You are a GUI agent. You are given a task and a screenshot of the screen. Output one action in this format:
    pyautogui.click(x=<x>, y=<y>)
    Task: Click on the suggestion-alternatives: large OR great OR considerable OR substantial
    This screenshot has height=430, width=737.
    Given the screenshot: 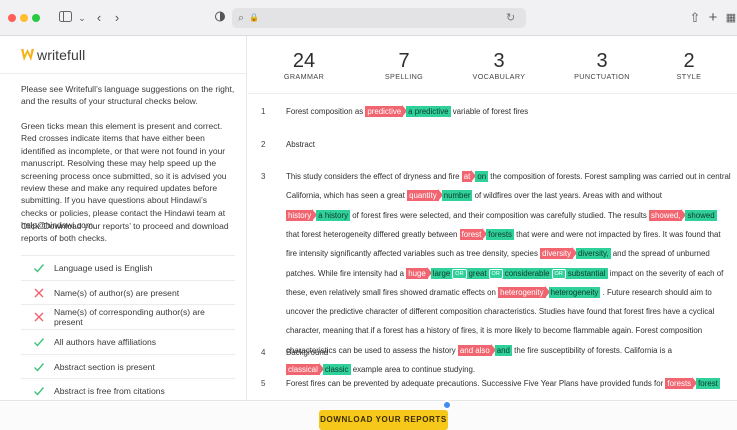 What is the action you would take?
    pyautogui.click(x=519, y=273)
    